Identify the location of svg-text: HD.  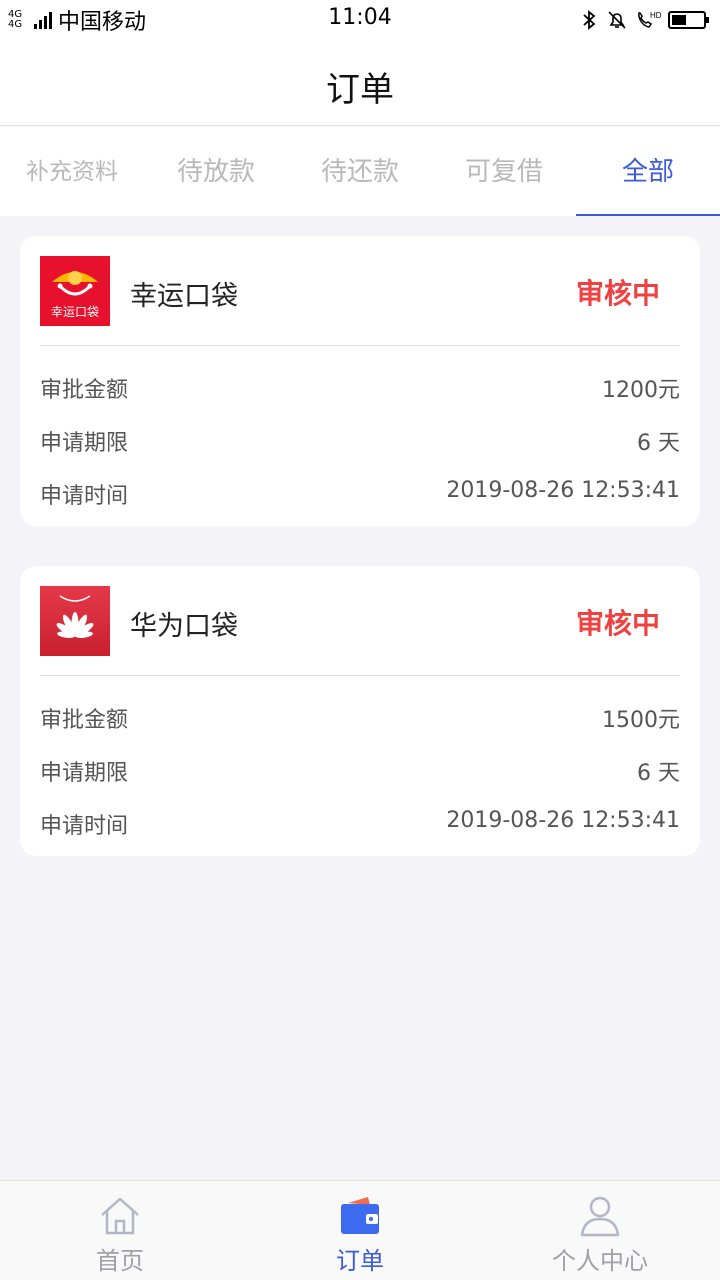
(656, 15).